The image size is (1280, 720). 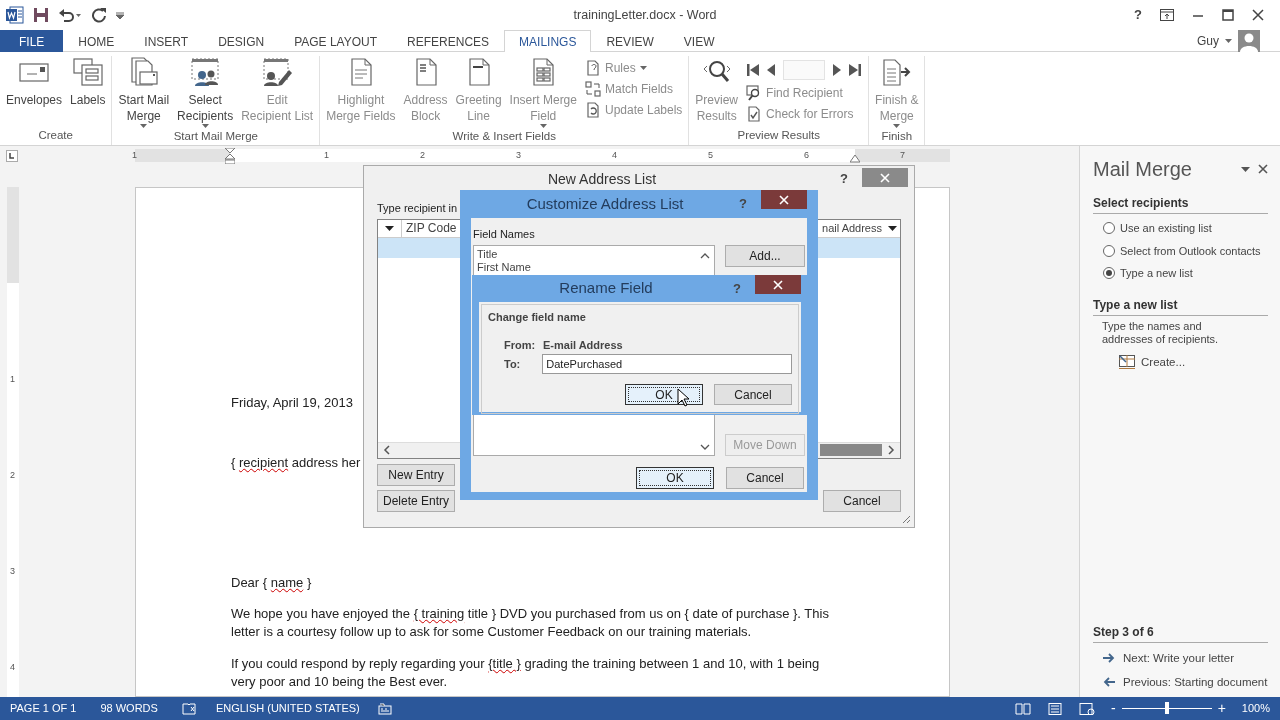 What do you see at coordinates (1185, 682) in the screenshot?
I see `previous-step-link: Previous: Starting document` at bounding box center [1185, 682].